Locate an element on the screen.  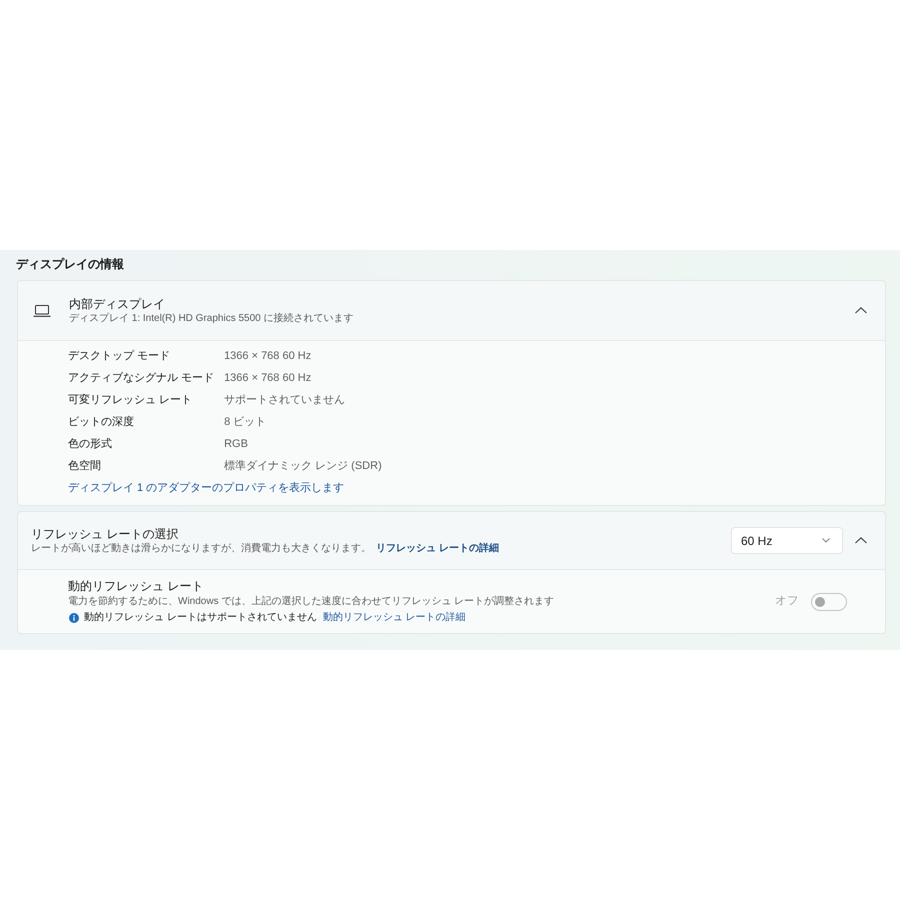
property-label: アクティブなシグナル モード is located at coordinates (141, 378).